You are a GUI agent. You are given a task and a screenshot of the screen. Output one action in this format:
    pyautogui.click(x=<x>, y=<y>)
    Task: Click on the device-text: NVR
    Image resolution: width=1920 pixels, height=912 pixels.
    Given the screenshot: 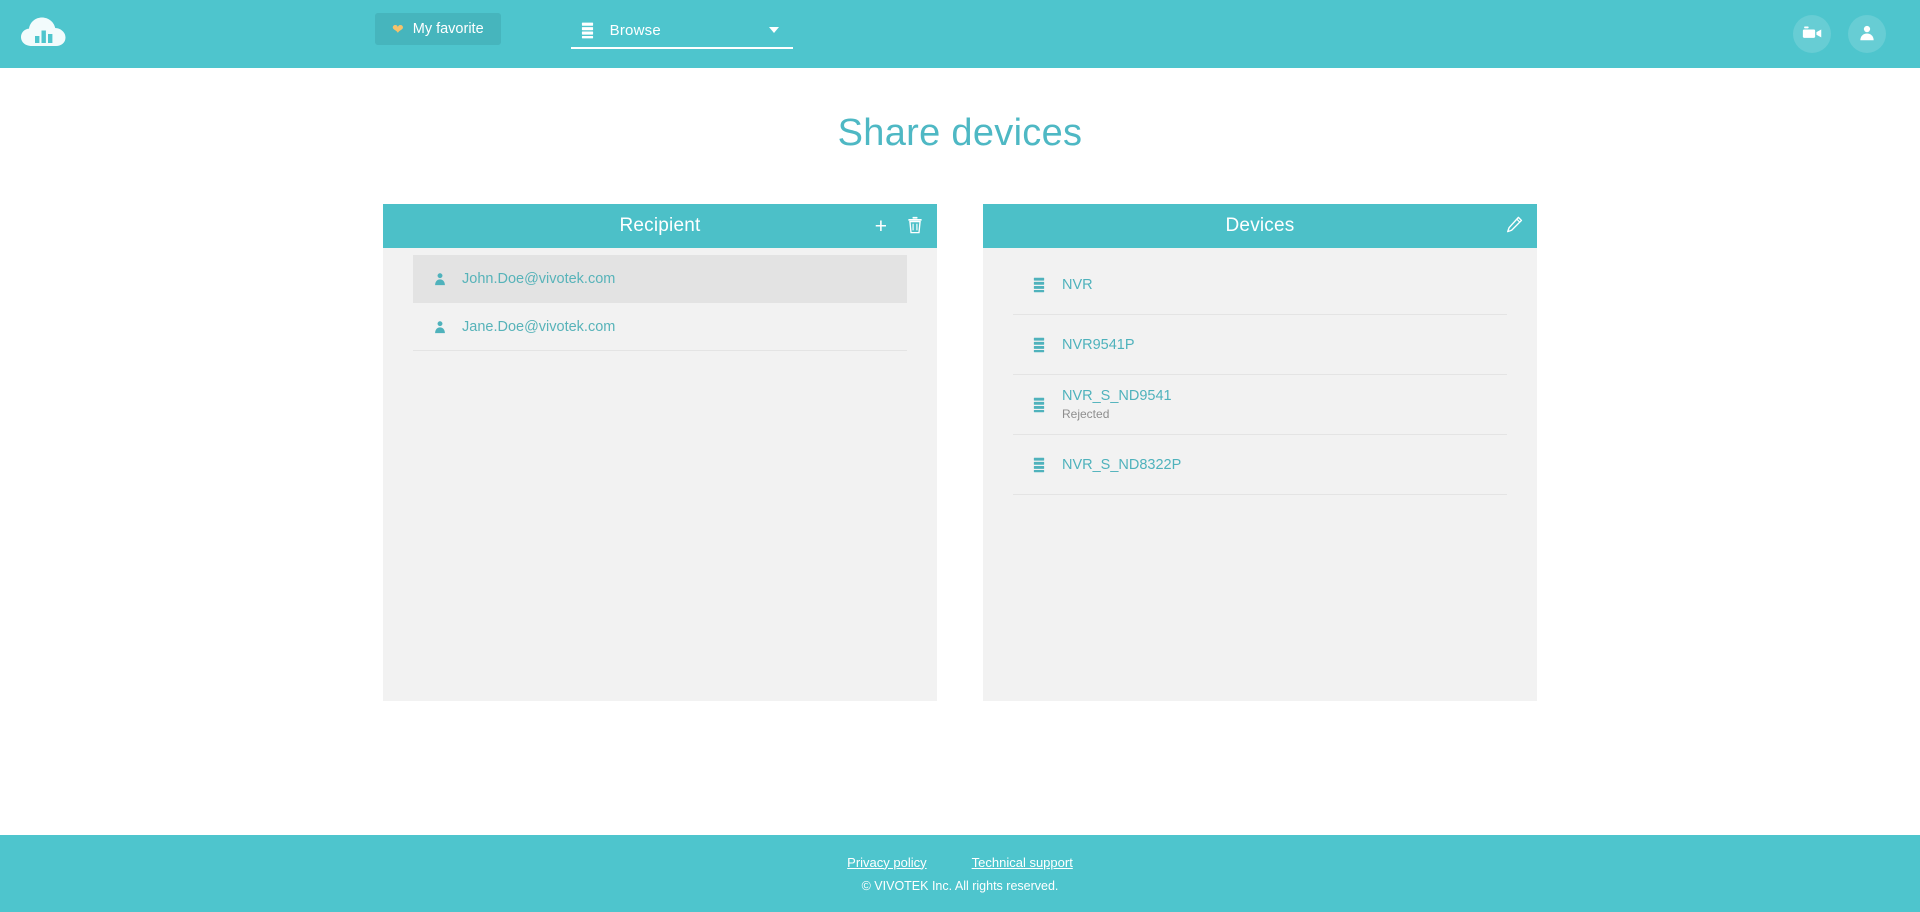 What is the action you would take?
    pyautogui.click(x=1077, y=285)
    